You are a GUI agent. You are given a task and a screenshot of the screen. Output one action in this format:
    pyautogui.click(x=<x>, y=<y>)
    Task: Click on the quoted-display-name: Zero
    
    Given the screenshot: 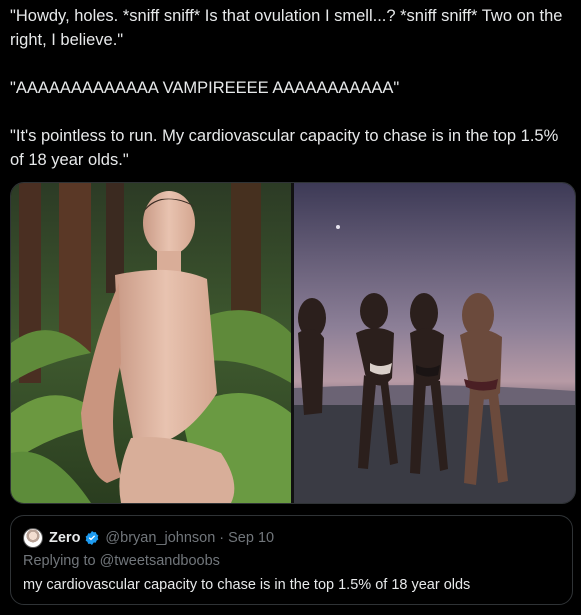 What is the action you would take?
    pyautogui.click(x=64, y=538)
    